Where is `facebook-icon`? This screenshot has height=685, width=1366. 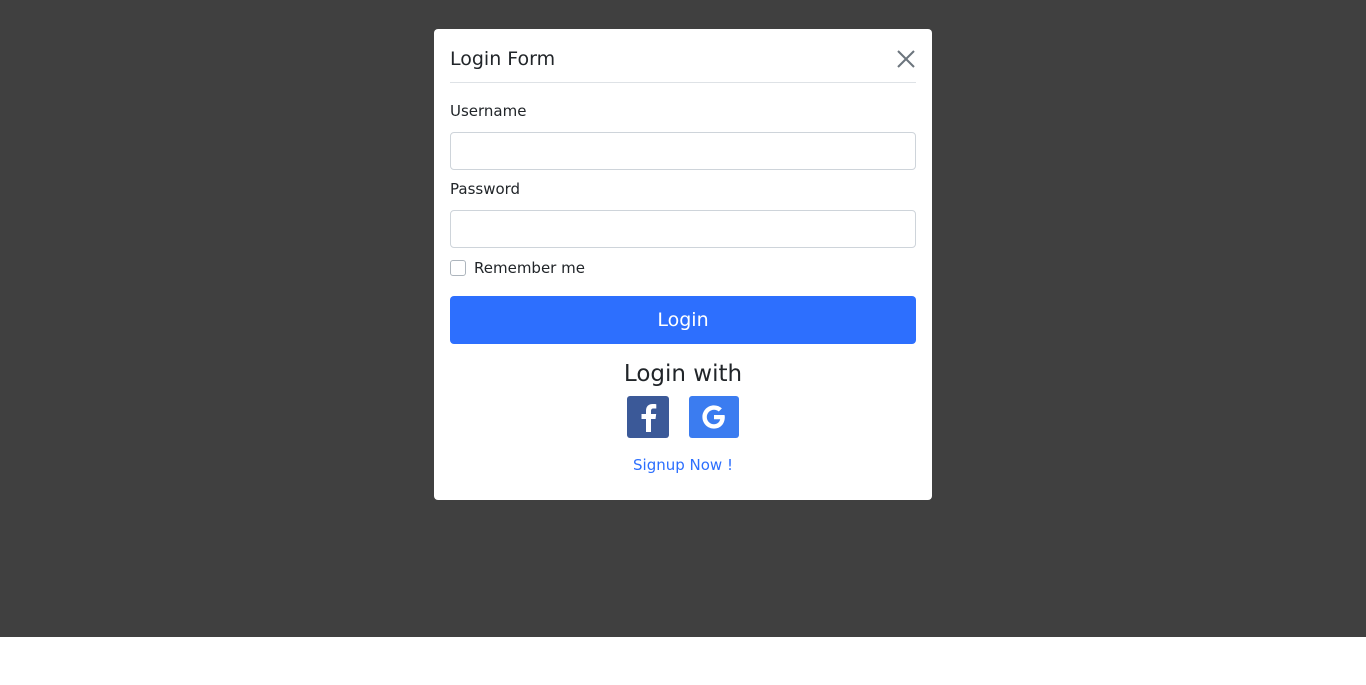
facebook-icon is located at coordinates (649, 418).